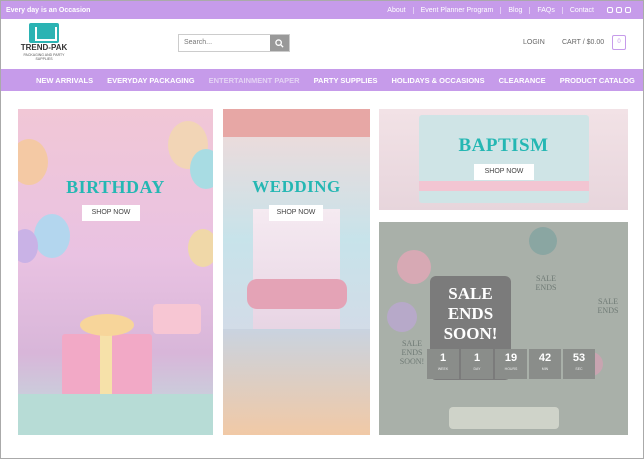 The width and height of the screenshot is (644, 459). I want to click on cart-icon: 0, so click(619, 42).